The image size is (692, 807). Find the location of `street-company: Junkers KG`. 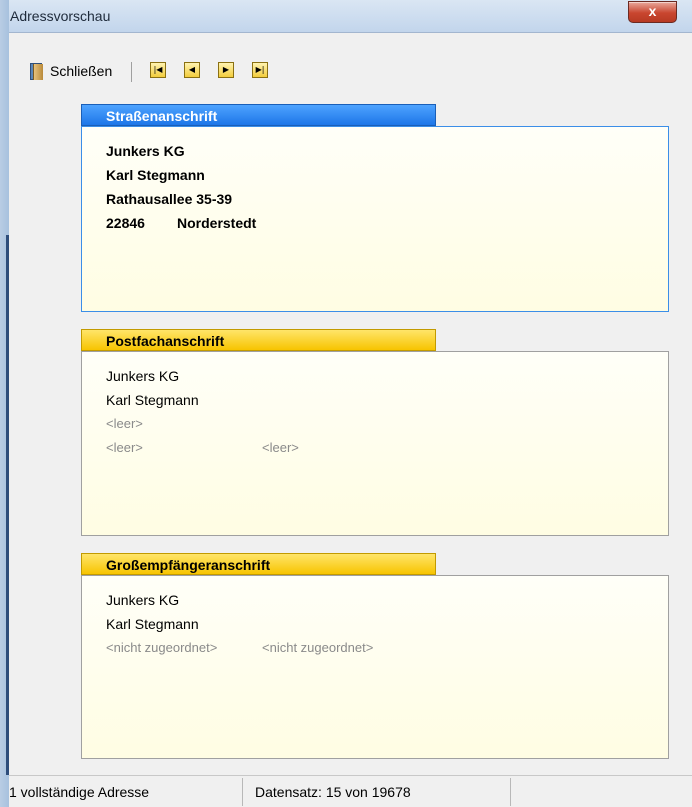

street-company: Junkers KG is located at coordinates (145, 151).